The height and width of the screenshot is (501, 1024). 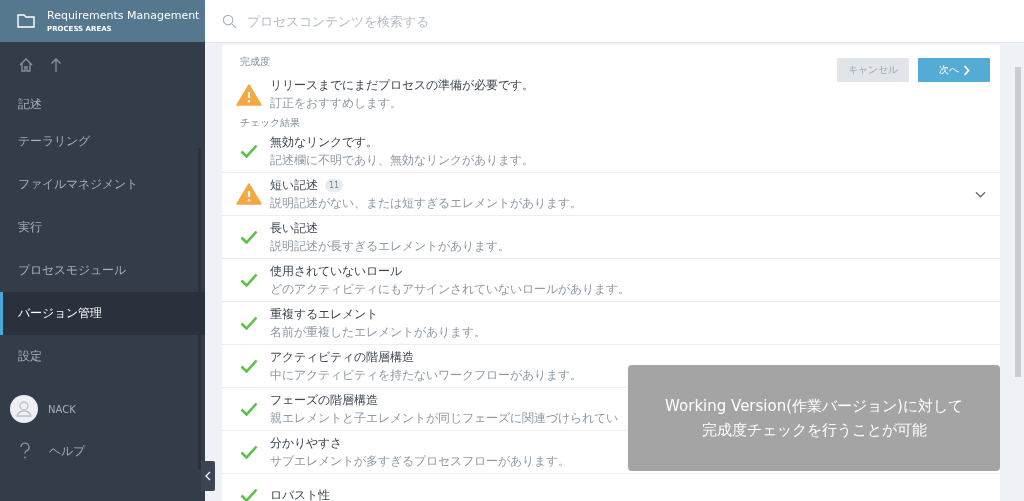 I want to click on sidebar-item: 設定, so click(x=102, y=356).